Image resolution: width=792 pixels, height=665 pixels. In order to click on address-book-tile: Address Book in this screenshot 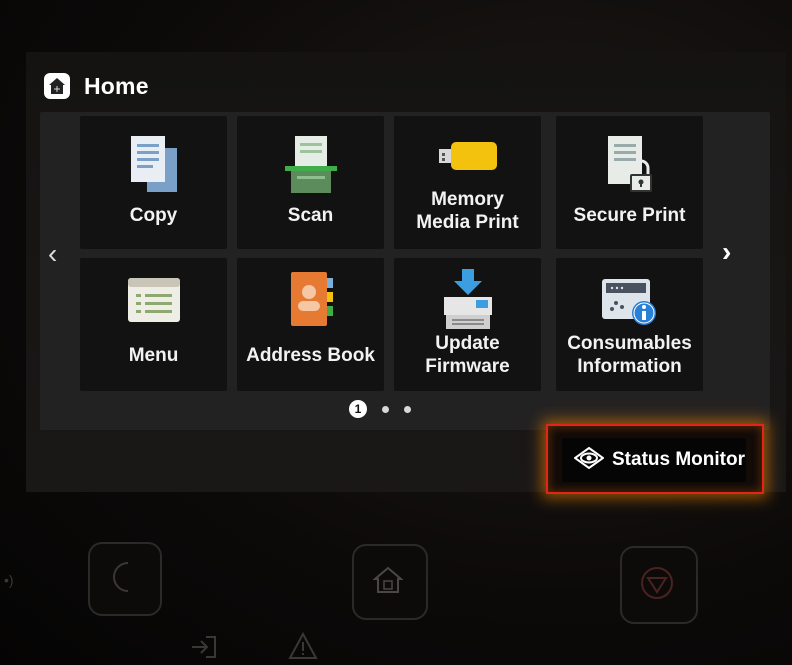, I will do `click(310, 324)`.